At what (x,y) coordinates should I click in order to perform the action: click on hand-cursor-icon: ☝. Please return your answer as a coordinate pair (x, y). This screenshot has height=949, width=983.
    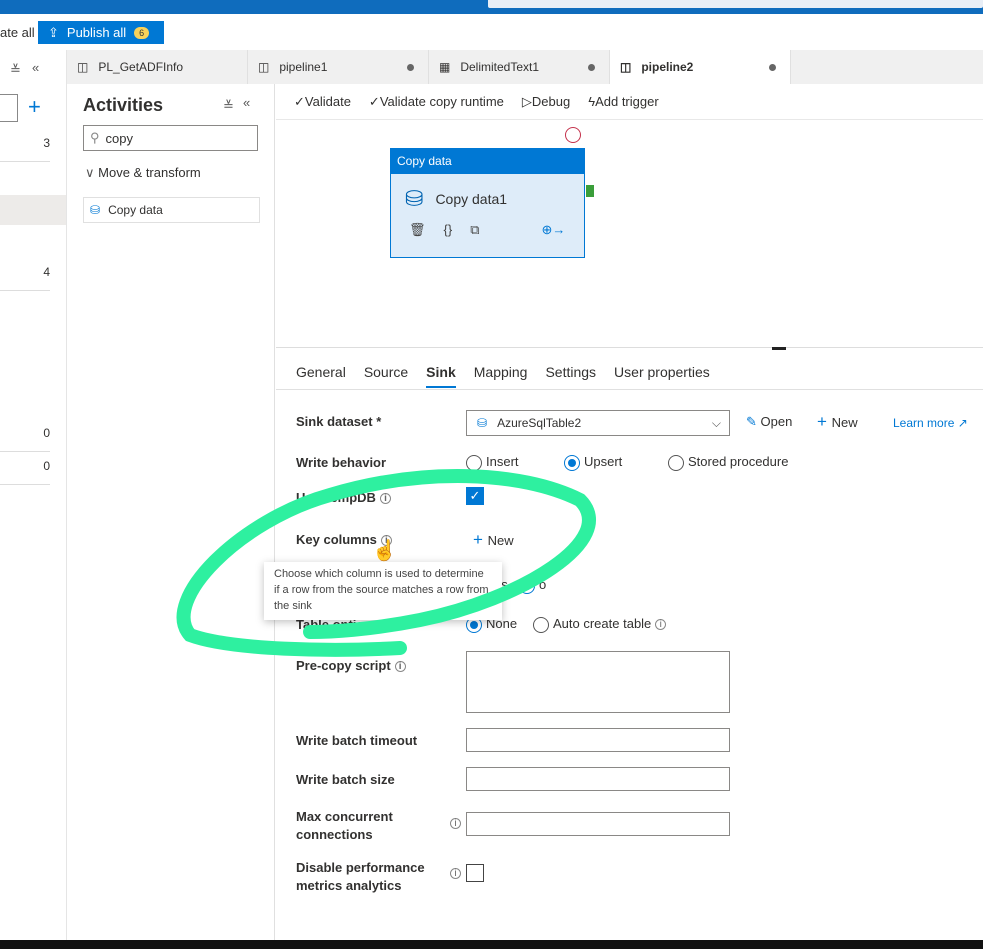
    Looking at the image, I should click on (384, 551).